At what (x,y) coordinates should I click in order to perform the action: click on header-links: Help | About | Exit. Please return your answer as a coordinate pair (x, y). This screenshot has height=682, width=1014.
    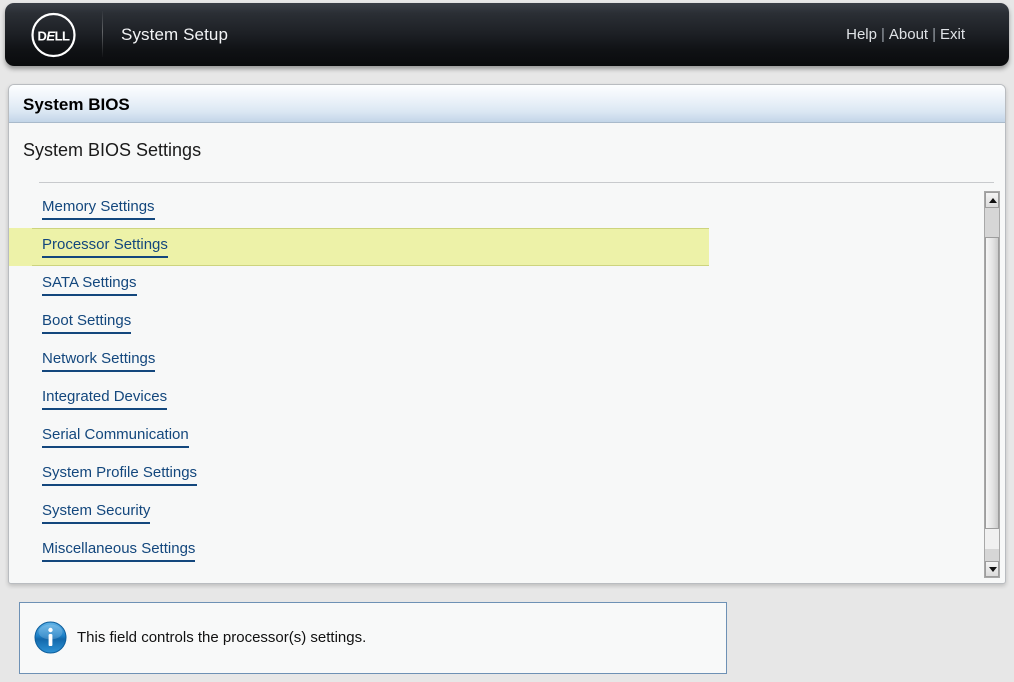
    Looking at the image, I should click on (905, 34).